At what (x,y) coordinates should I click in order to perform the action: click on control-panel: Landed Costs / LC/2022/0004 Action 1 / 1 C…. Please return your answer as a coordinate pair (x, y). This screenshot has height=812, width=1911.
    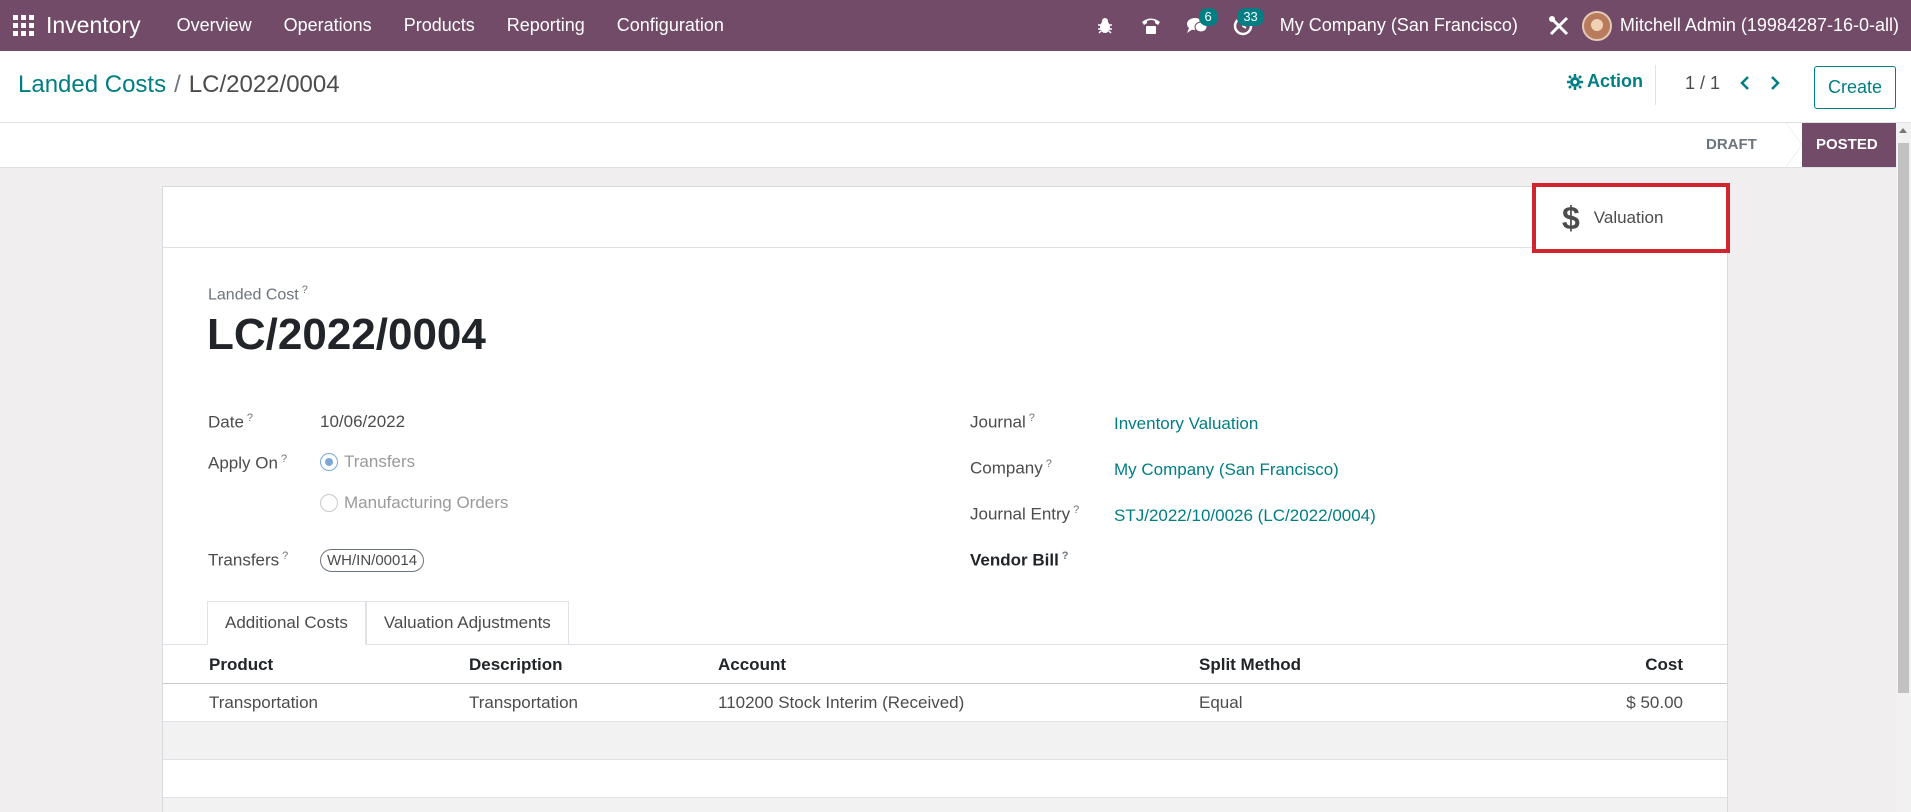
    Looking at the image, I should click on (955, 87).